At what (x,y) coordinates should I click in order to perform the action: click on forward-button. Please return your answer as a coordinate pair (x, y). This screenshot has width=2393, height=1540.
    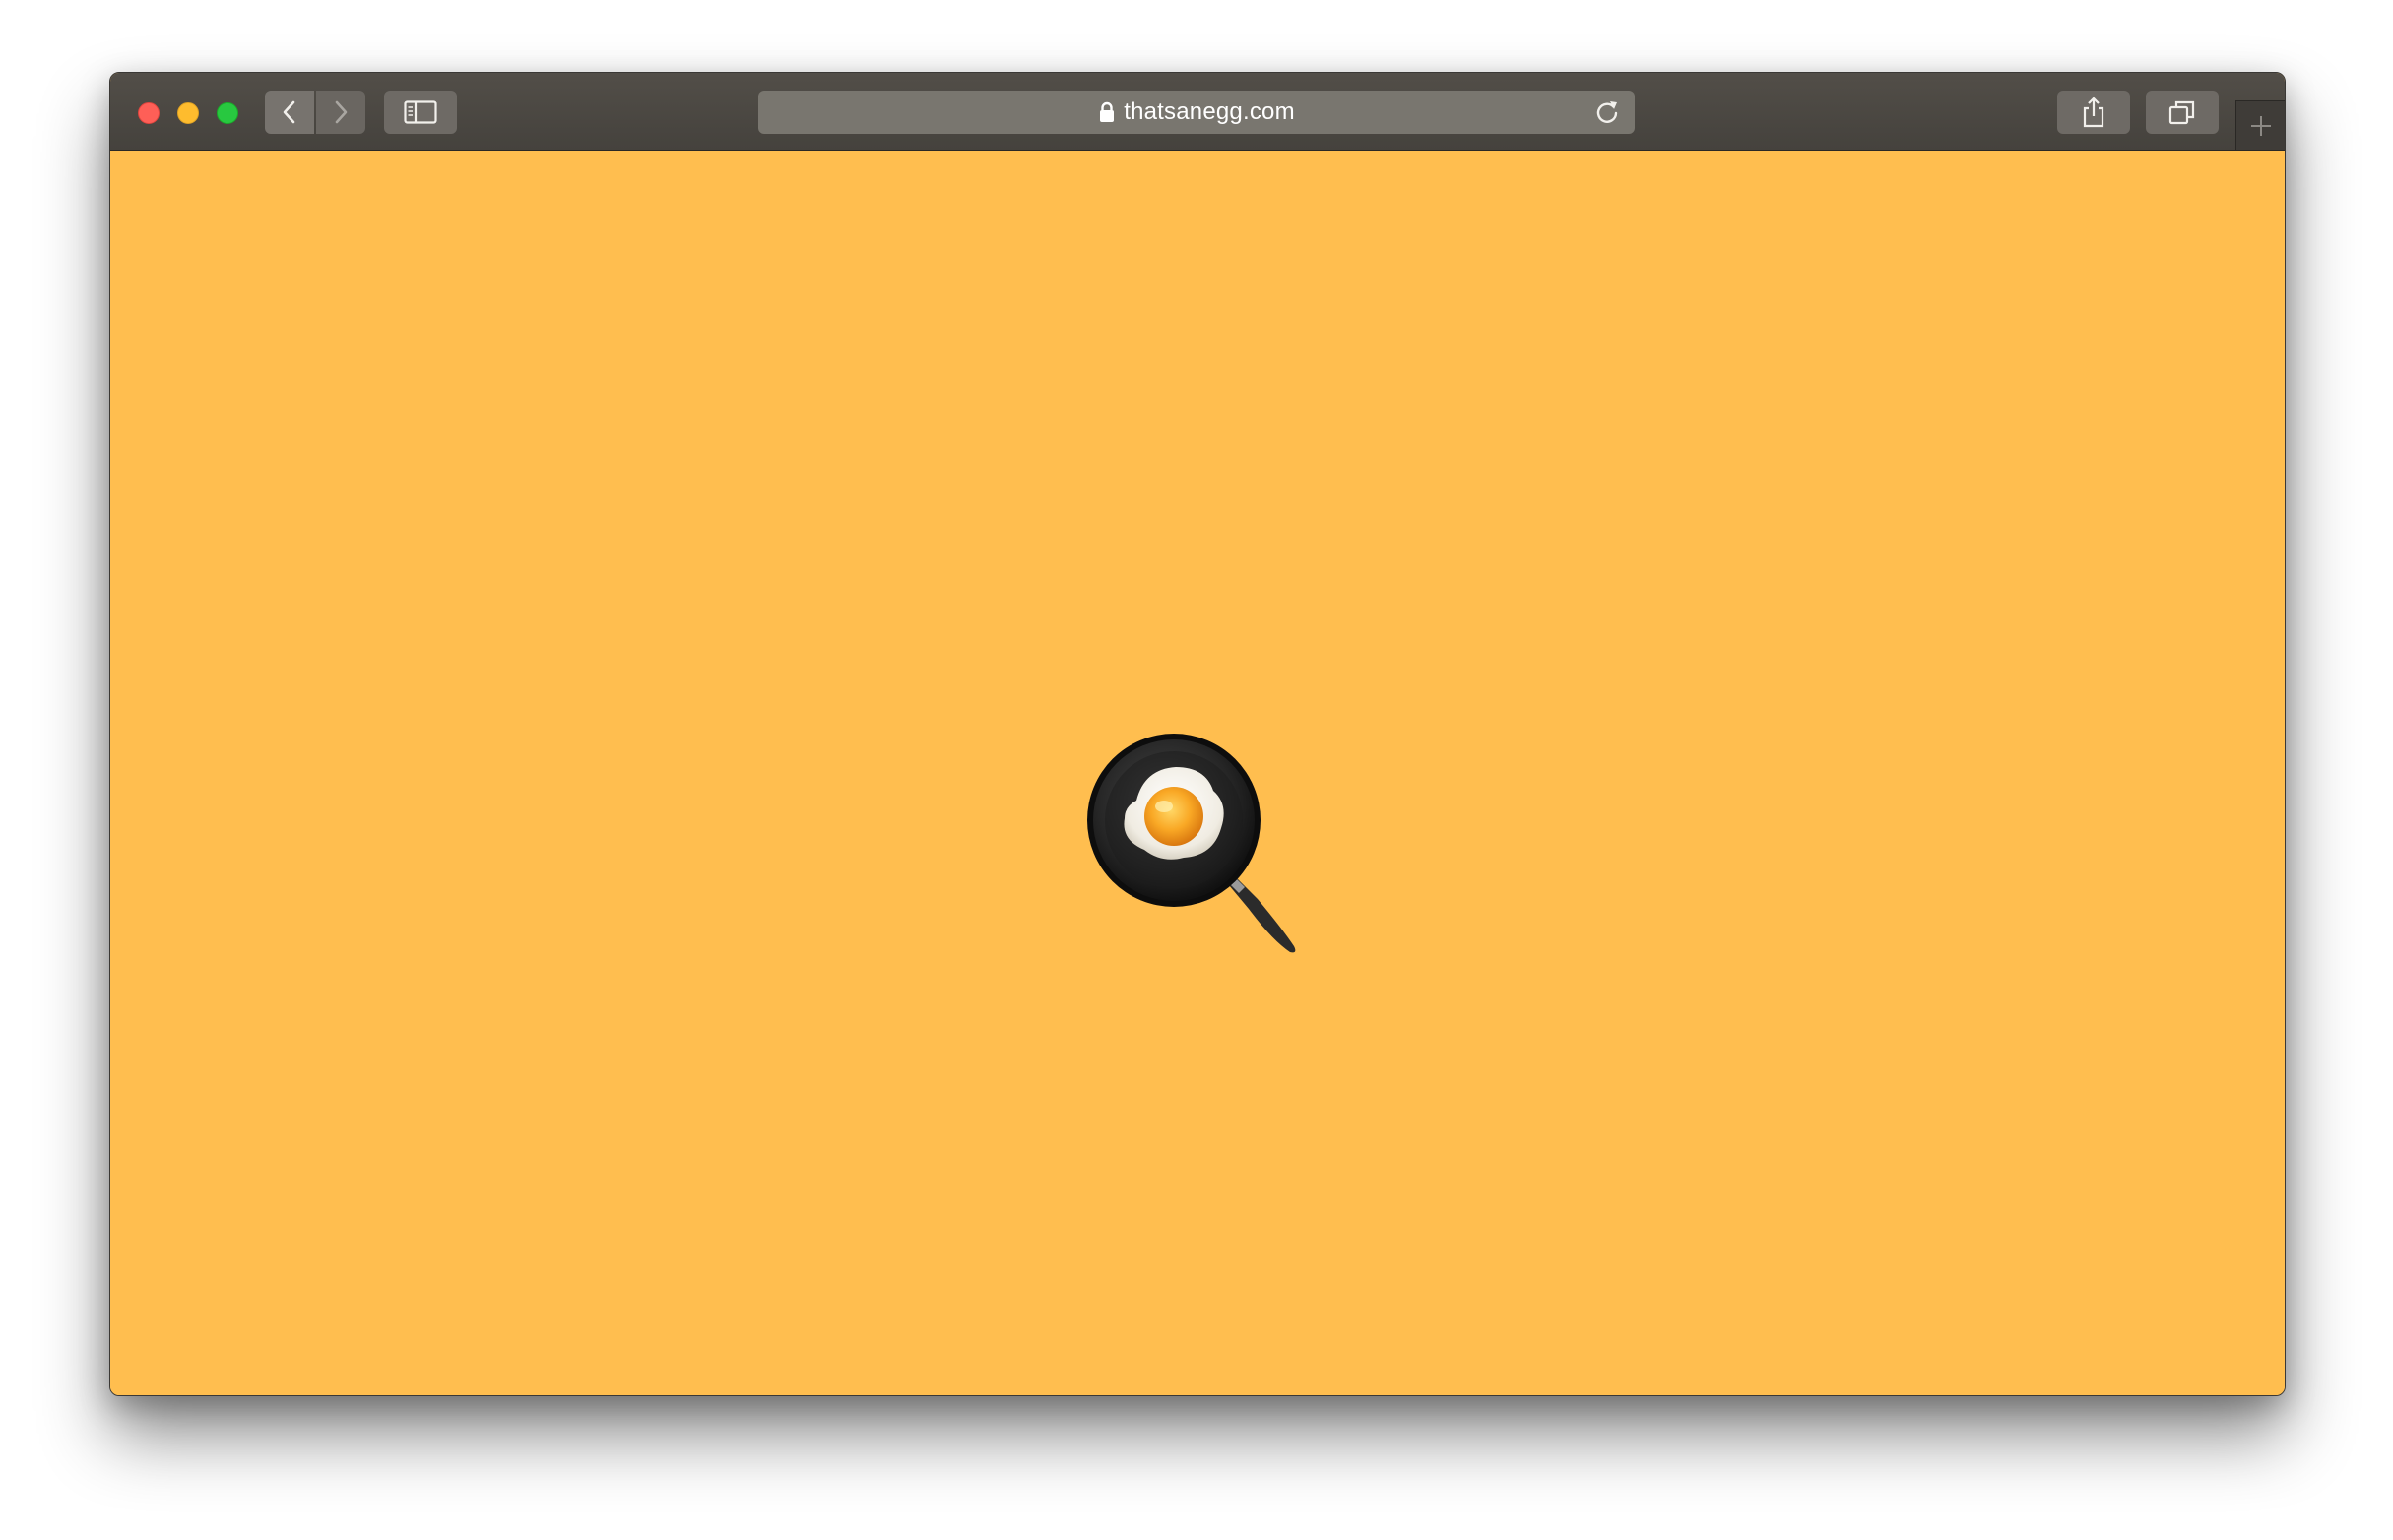
    Looking at the image, I should click on (340, 112).